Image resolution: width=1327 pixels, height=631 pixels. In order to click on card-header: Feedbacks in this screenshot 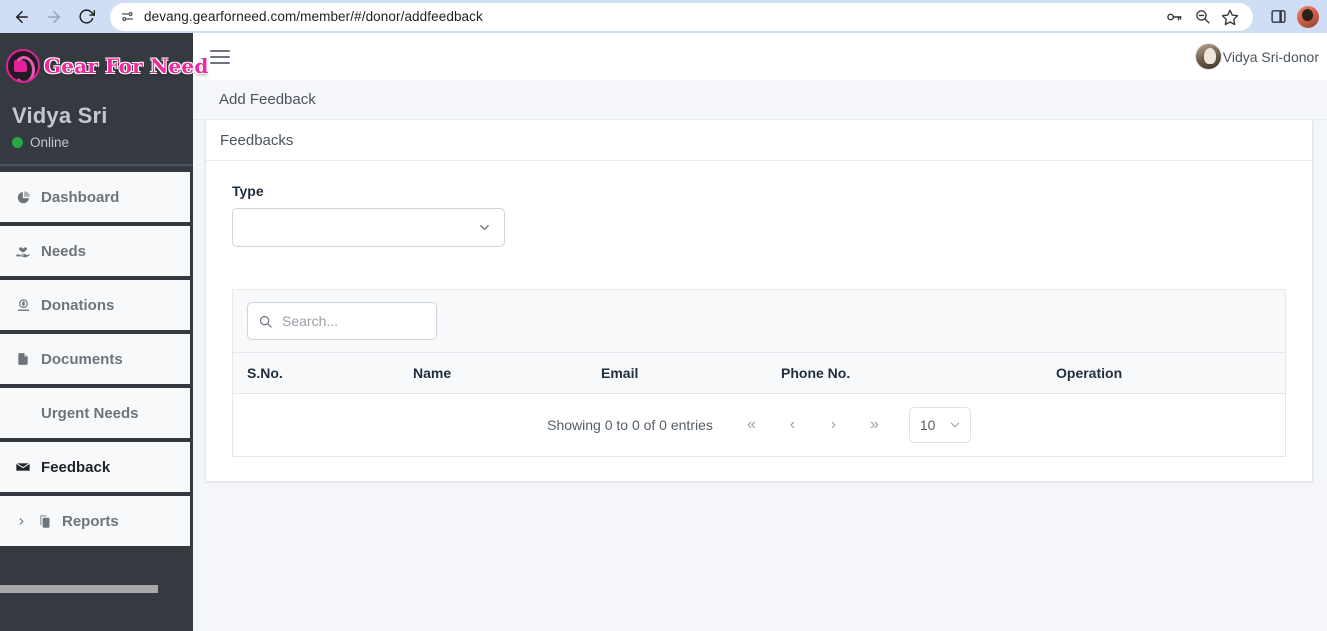, I will do `click(759, 140)`.